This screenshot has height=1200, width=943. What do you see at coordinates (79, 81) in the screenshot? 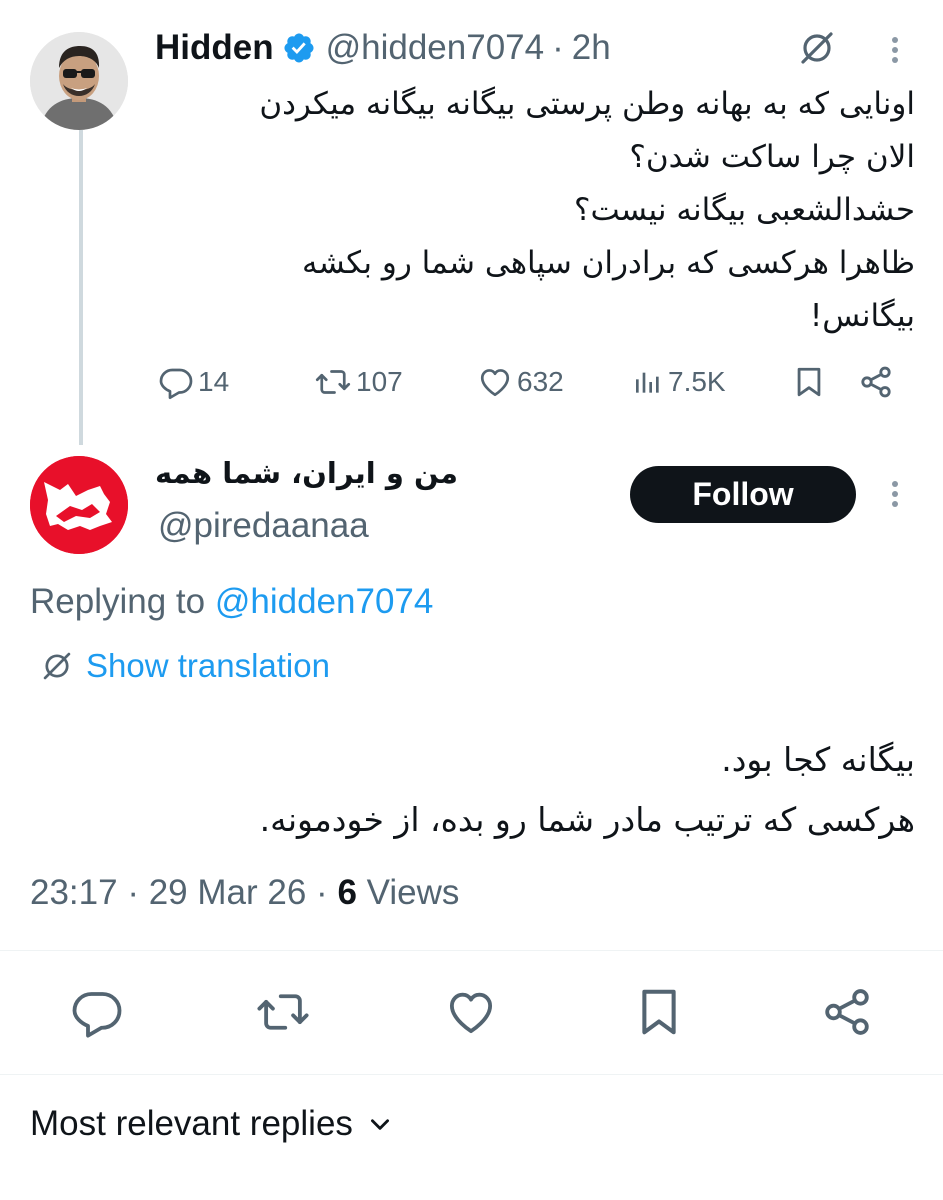
I see `avatar-hidden` at bounding box center [79, 81].